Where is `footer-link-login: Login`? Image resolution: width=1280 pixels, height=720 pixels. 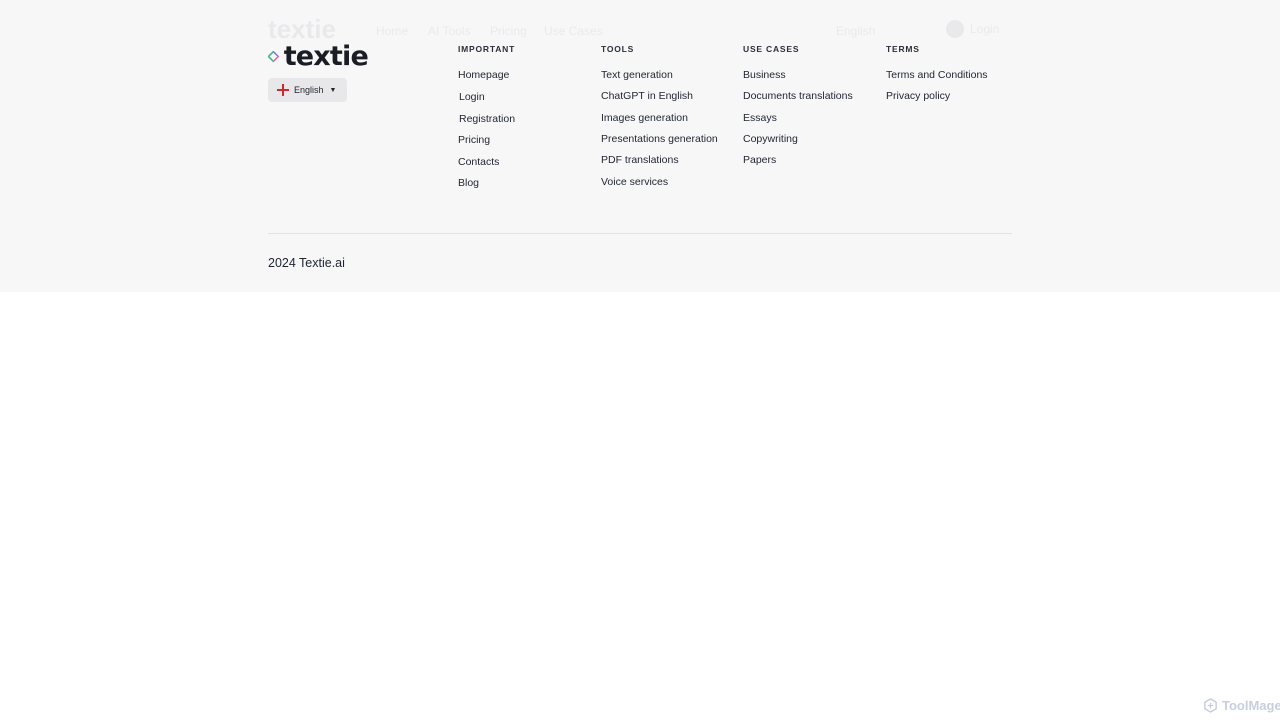
footer-link-login: Login is located at coordinates (472, 97).